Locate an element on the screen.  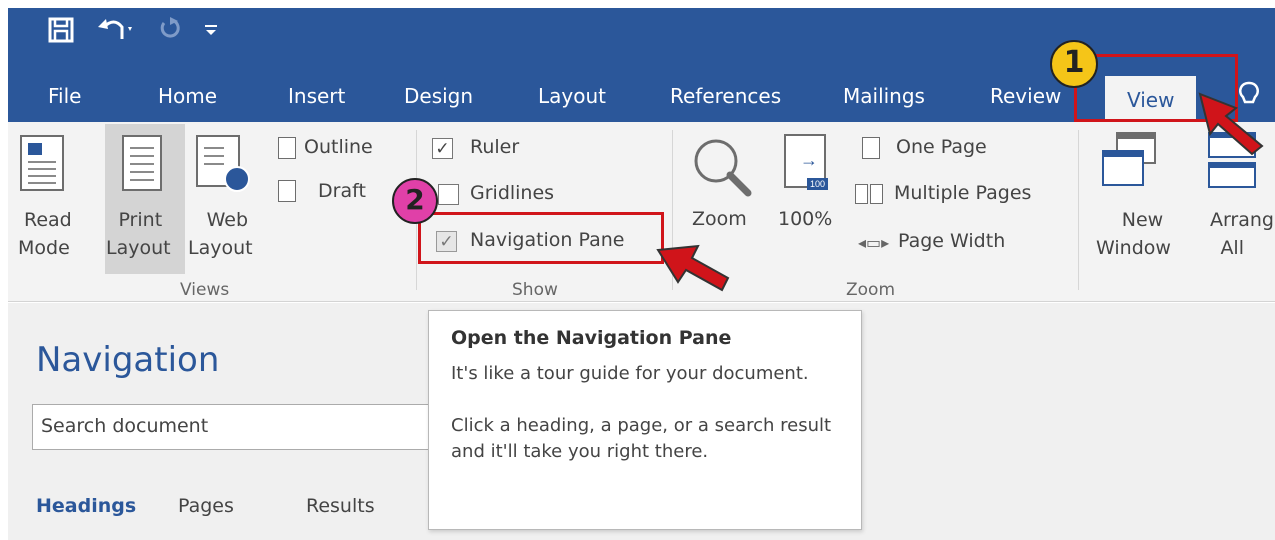
gridlines-checkbox is located at coordinates (448, 194).